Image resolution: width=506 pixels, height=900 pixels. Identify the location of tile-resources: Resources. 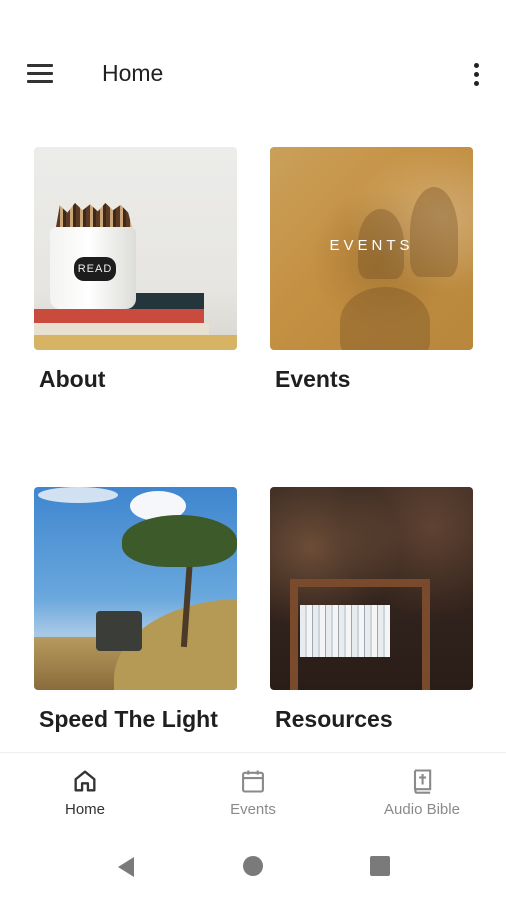
(371, 610).